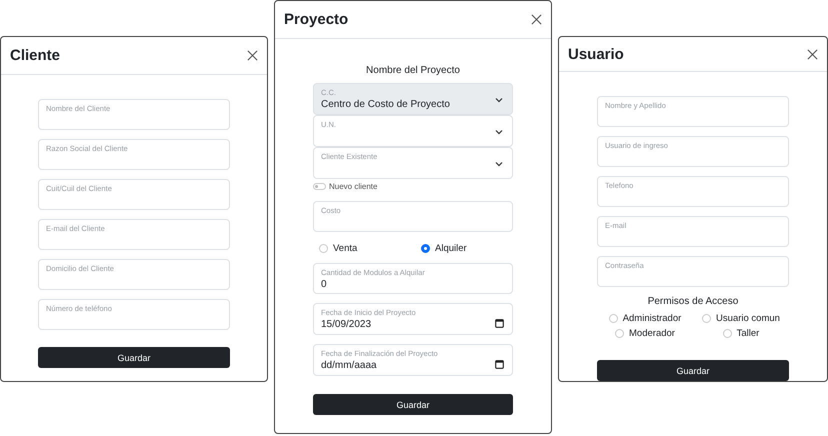 This screenshot has width=828, height=436. Describe the element at coordinates (693, 301) in the screenshot. I see `section-heading: Permisos de Acceso` at that location.